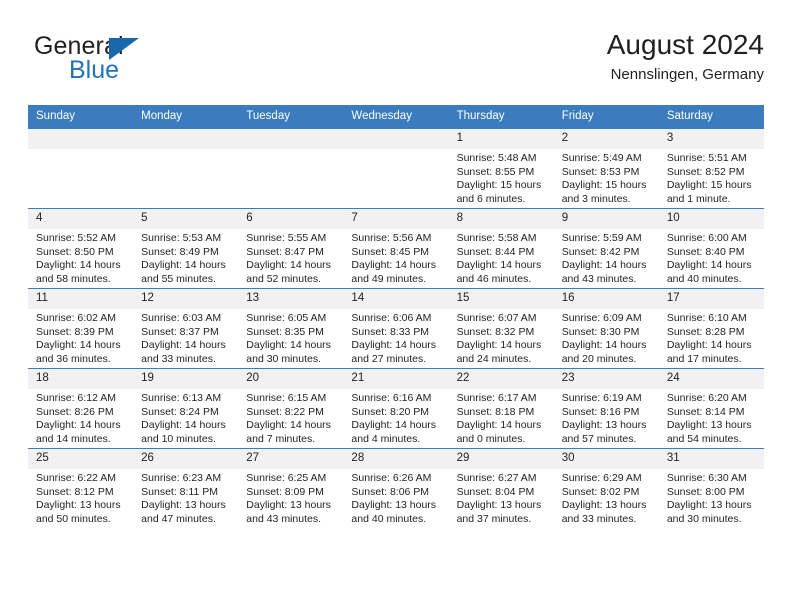 This screenshot has width=792, height=612. Describe the element at coordinates (601, 478) in the screenshot. I see `sunrise-text: Sunrise: 6:29 AM` at that location.